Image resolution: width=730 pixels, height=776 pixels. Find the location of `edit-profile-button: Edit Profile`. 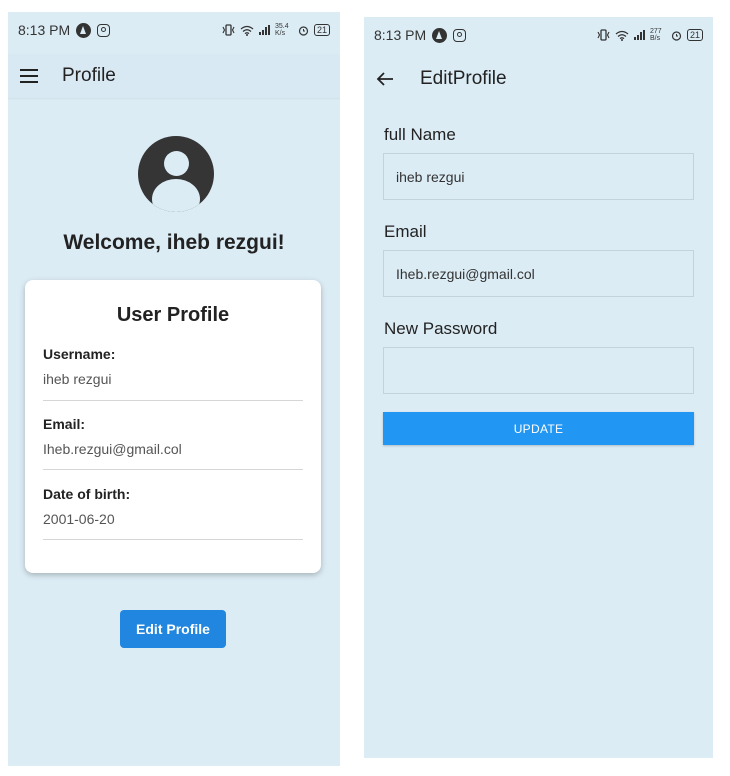

edit-profile-button: Edit Profile is located at coordinates (173, 629).